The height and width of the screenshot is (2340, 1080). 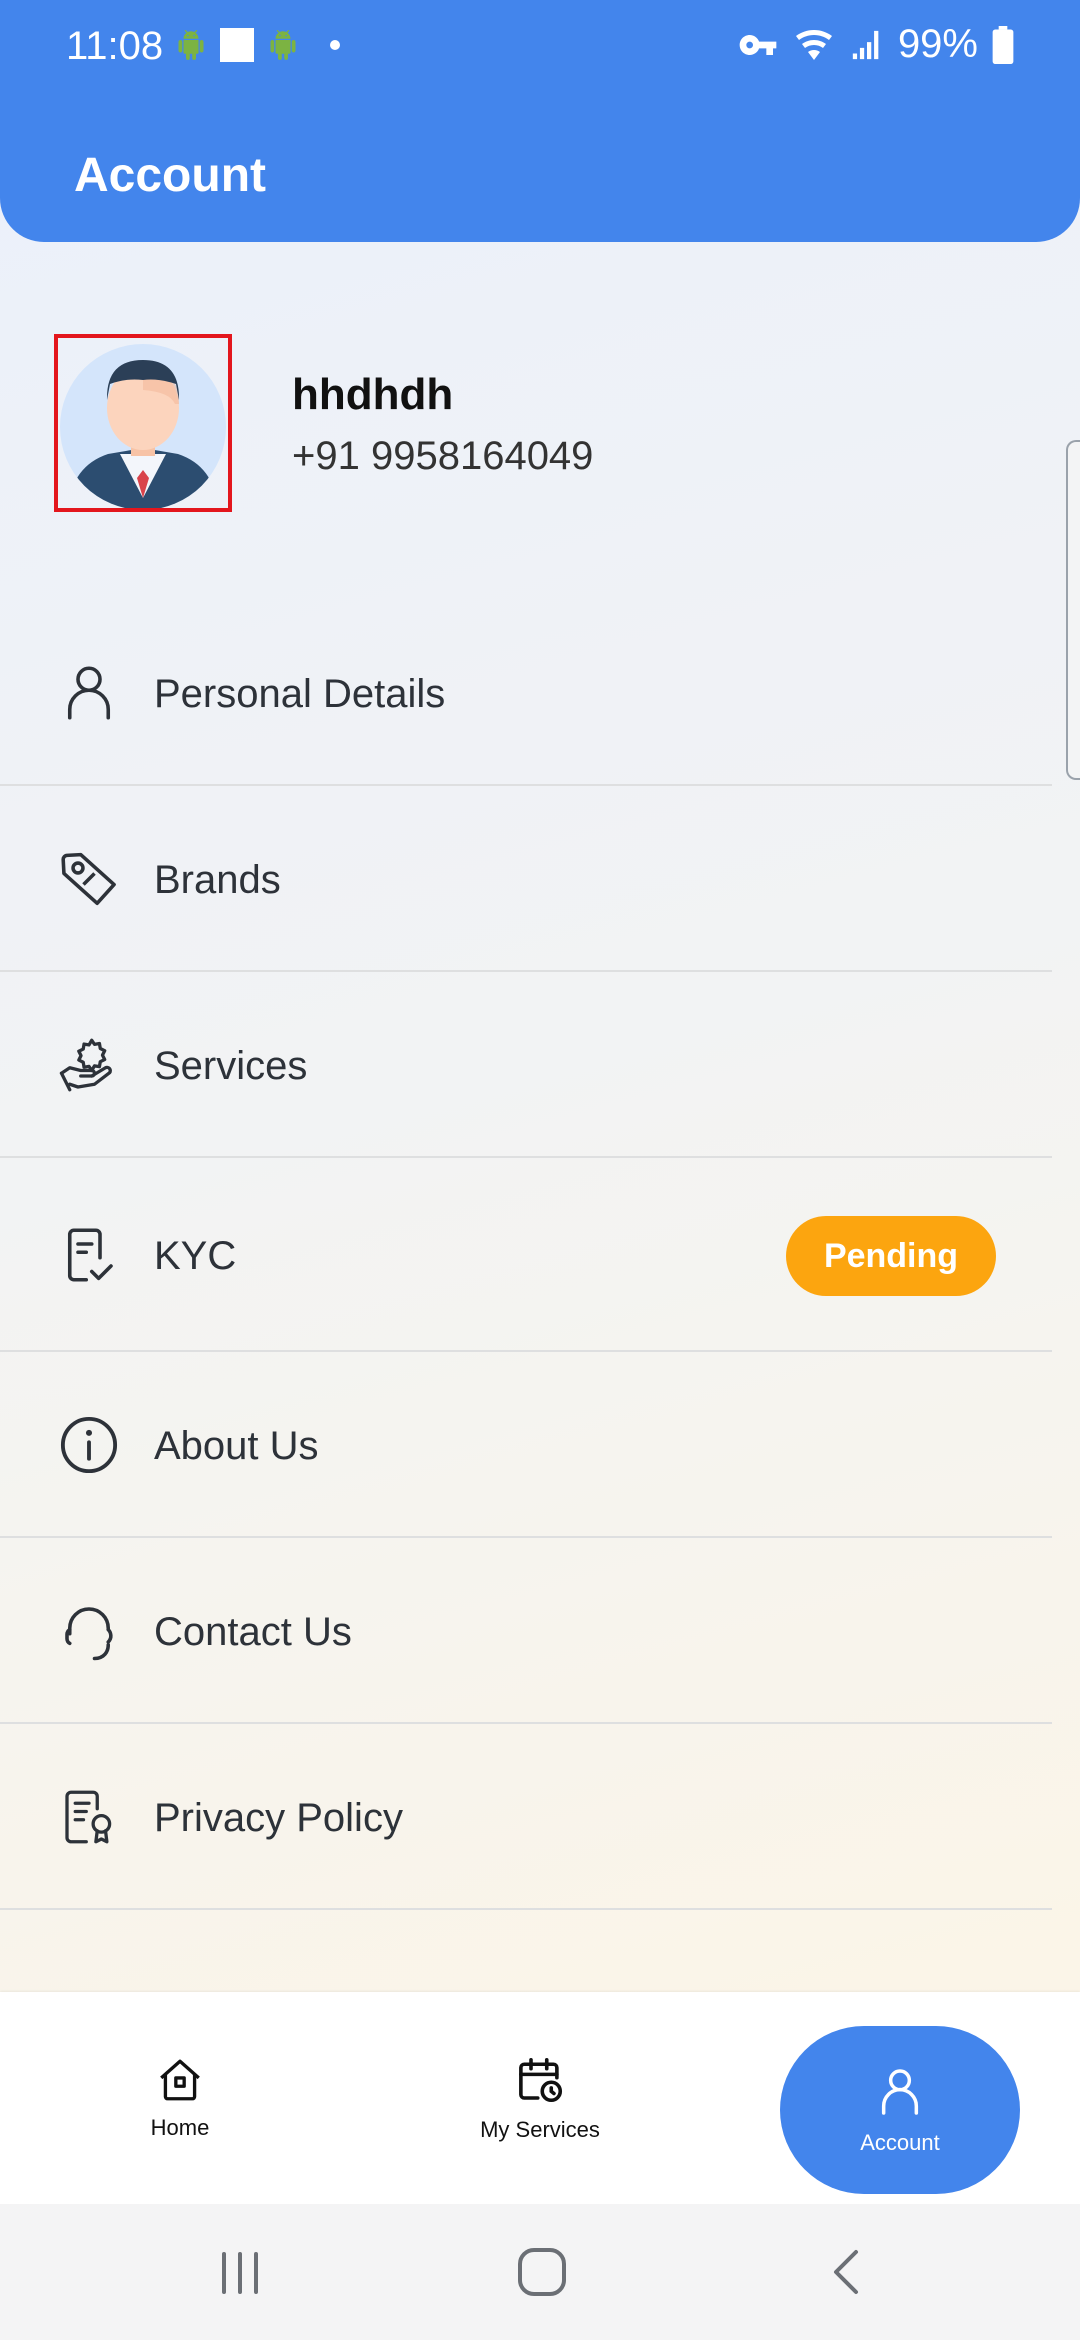 I want to click on avatar, so click(x=143, y=423).